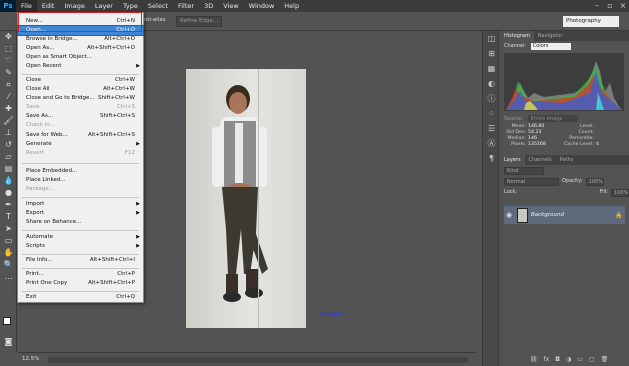 The height and width of the screenshot is (366, 629). Describe the element at coordinates (80, 153) in the screenshot. I see `file-menu-item-revert: Revert F12` at that location.